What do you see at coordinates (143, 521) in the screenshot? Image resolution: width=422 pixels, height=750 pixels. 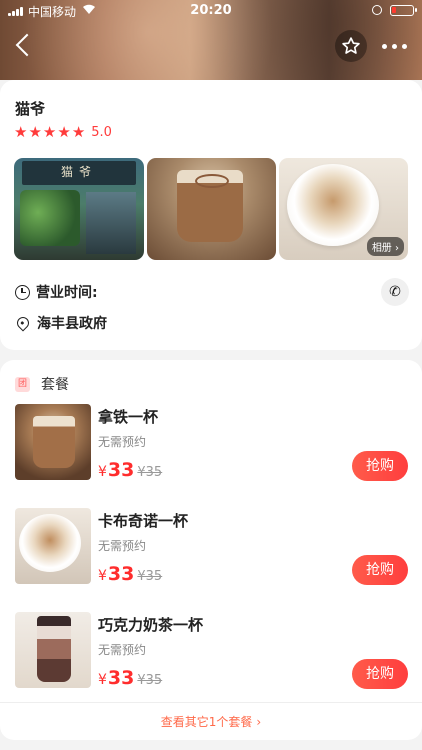 I see `deal-name: 卡布奇诺一杯` at bounding box center [143, 521].